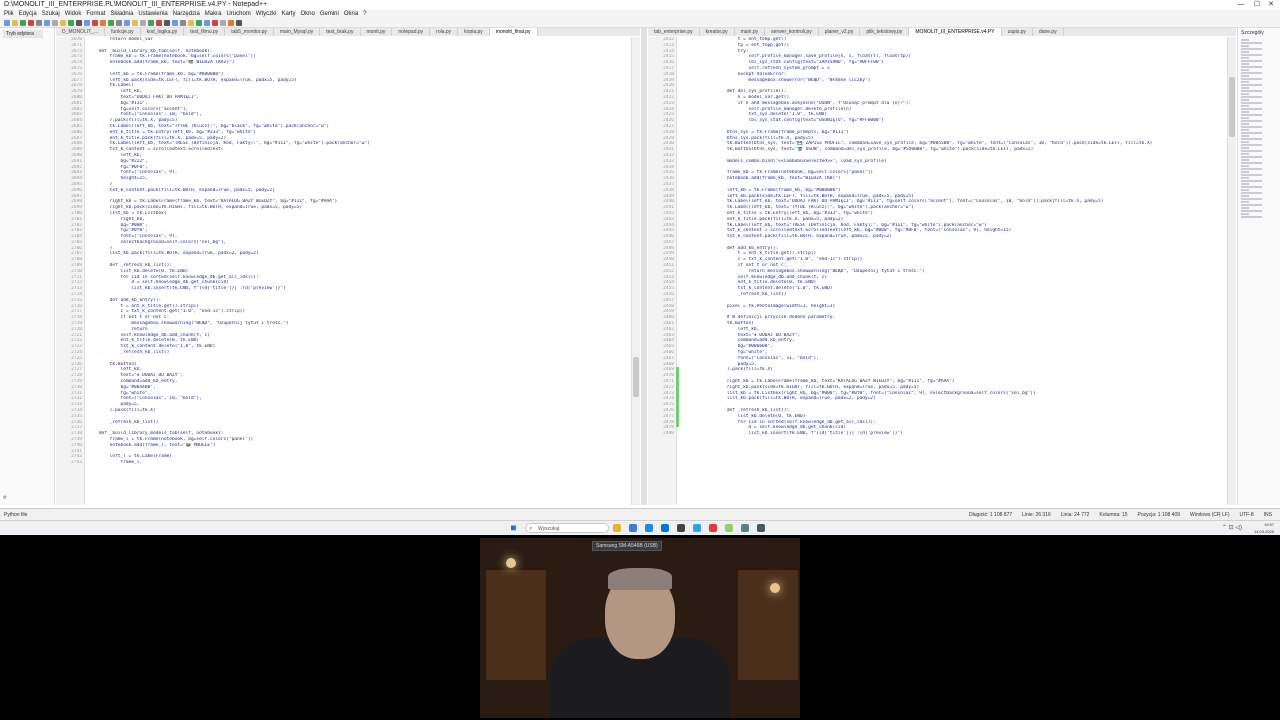  Describe the element at coordinates (1048, 32) in the screenshot. I see `file-tab: dane.py` at that location.